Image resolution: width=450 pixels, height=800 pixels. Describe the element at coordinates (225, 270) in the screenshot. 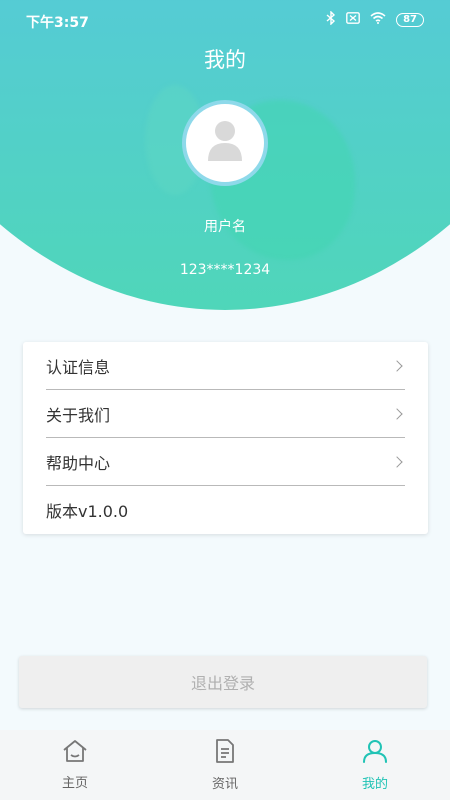

I see `phone-number: 123****1234` at that location.